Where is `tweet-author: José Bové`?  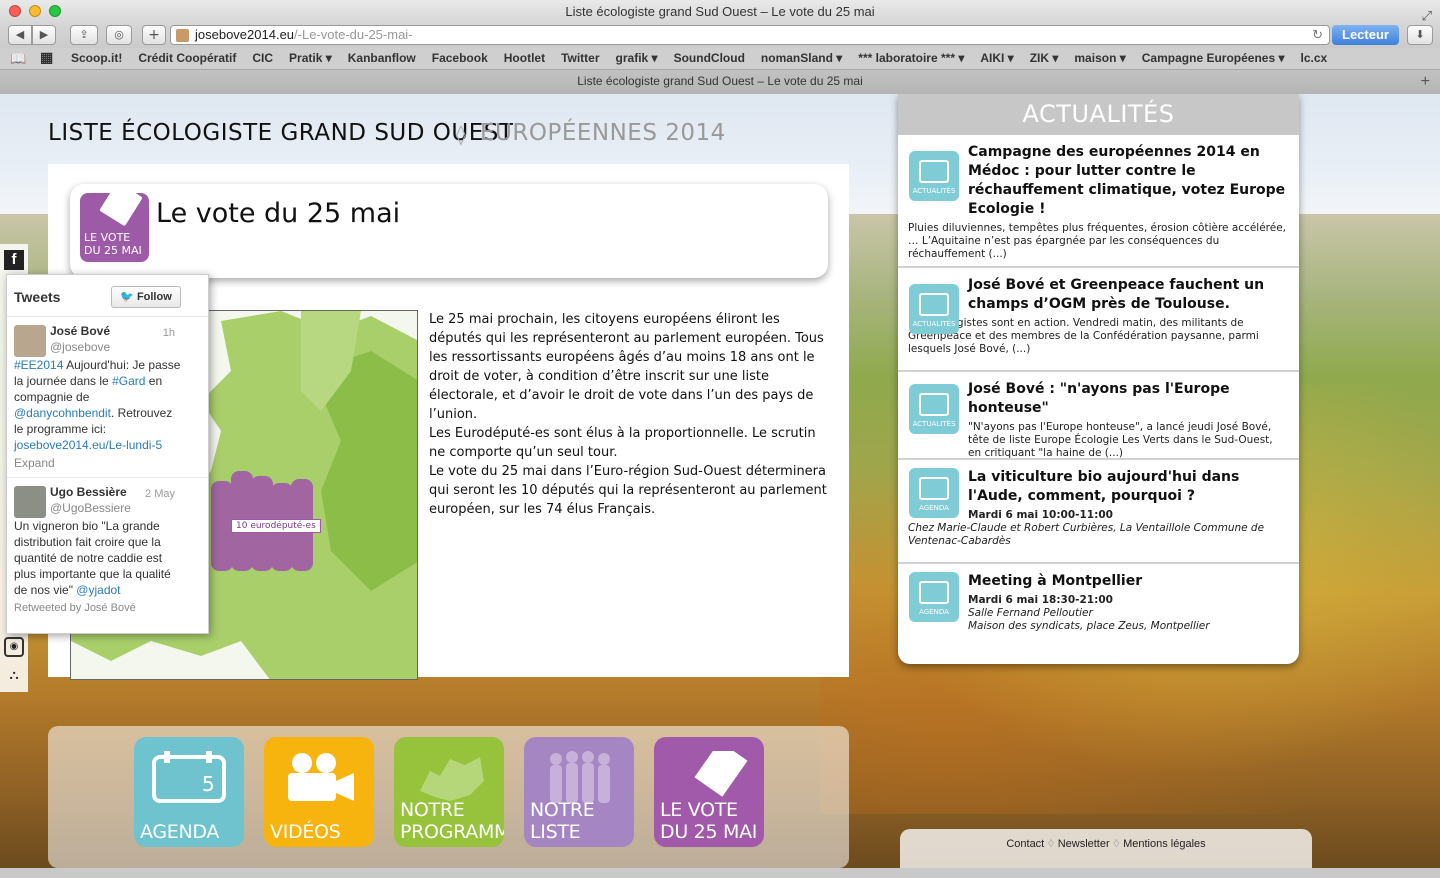
tweet-author: José Bové is located at coordinates (126, 331).